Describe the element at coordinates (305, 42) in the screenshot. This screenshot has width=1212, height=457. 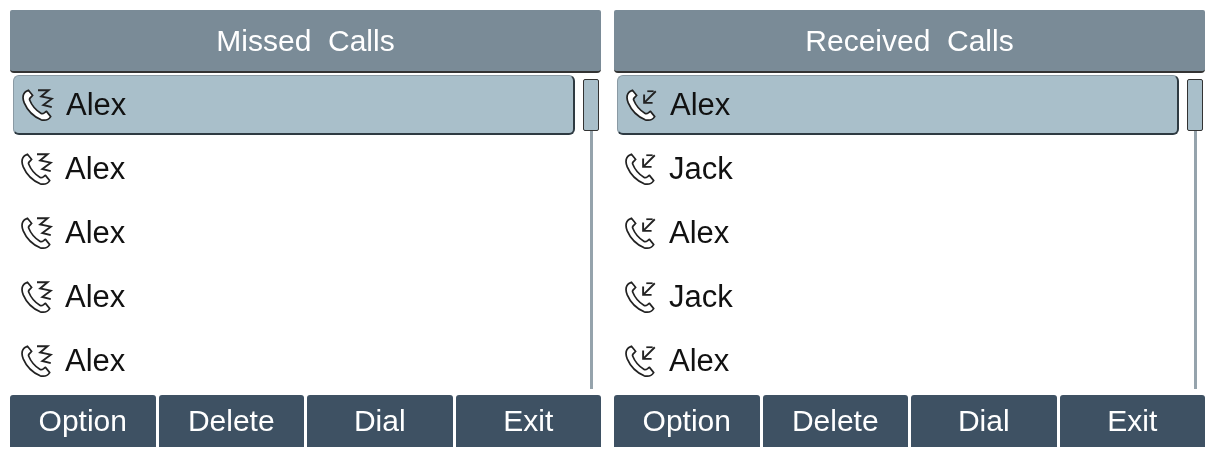
I see `screen-title: Missed Calls` at that location.